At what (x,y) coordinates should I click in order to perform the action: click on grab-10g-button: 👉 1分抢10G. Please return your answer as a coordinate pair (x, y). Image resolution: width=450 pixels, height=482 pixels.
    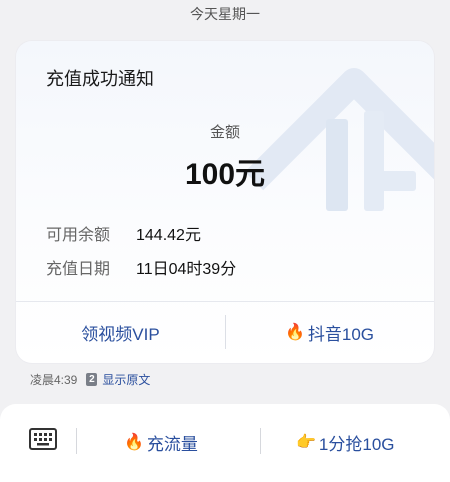
    Looking at the image, I should click on (345, 442).